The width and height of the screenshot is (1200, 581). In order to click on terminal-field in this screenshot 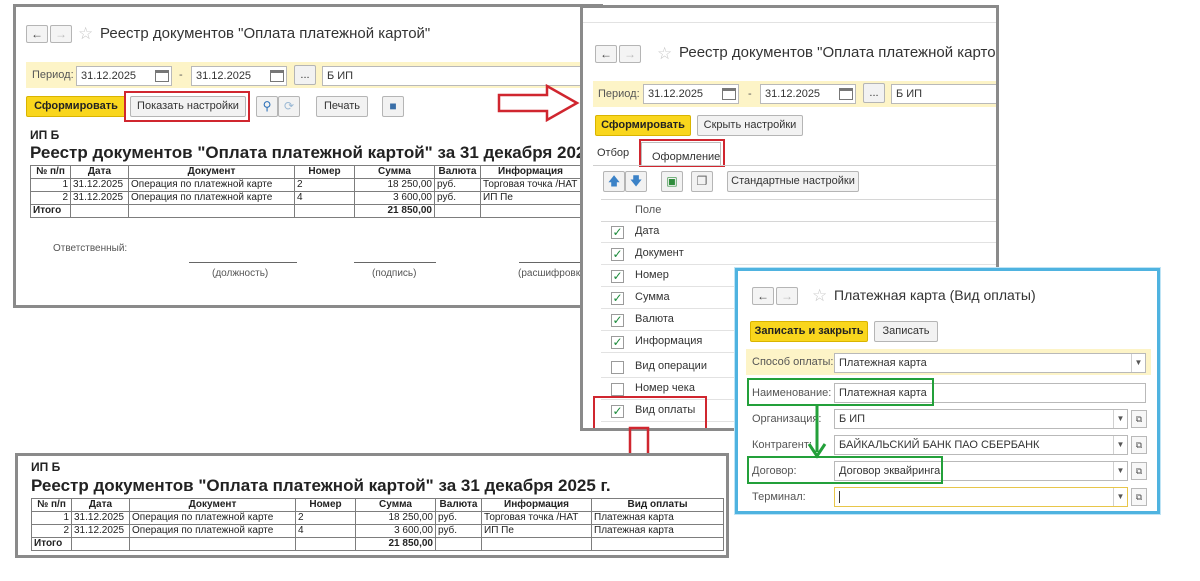, I will do `click(981, 497)`.